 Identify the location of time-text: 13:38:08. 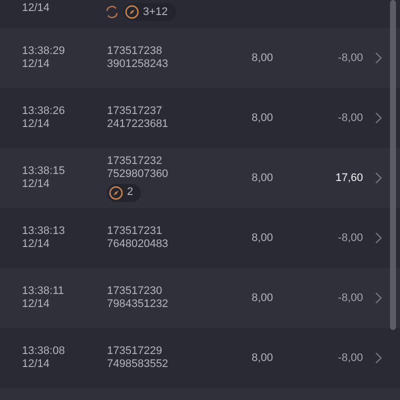
(44, 351).